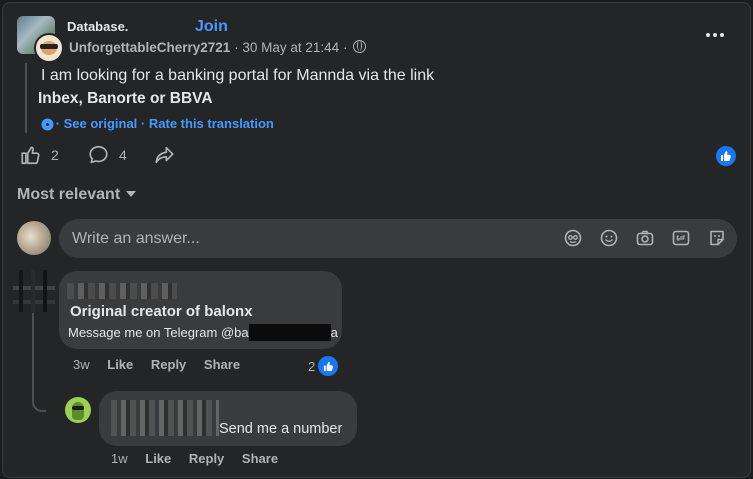 Image resolution: width=753 pixels, height=479 pixels. What do you see at coordinates (131, 194) in the screenshot?
I see `caret-down-icon` at bounding box center [131, 194].